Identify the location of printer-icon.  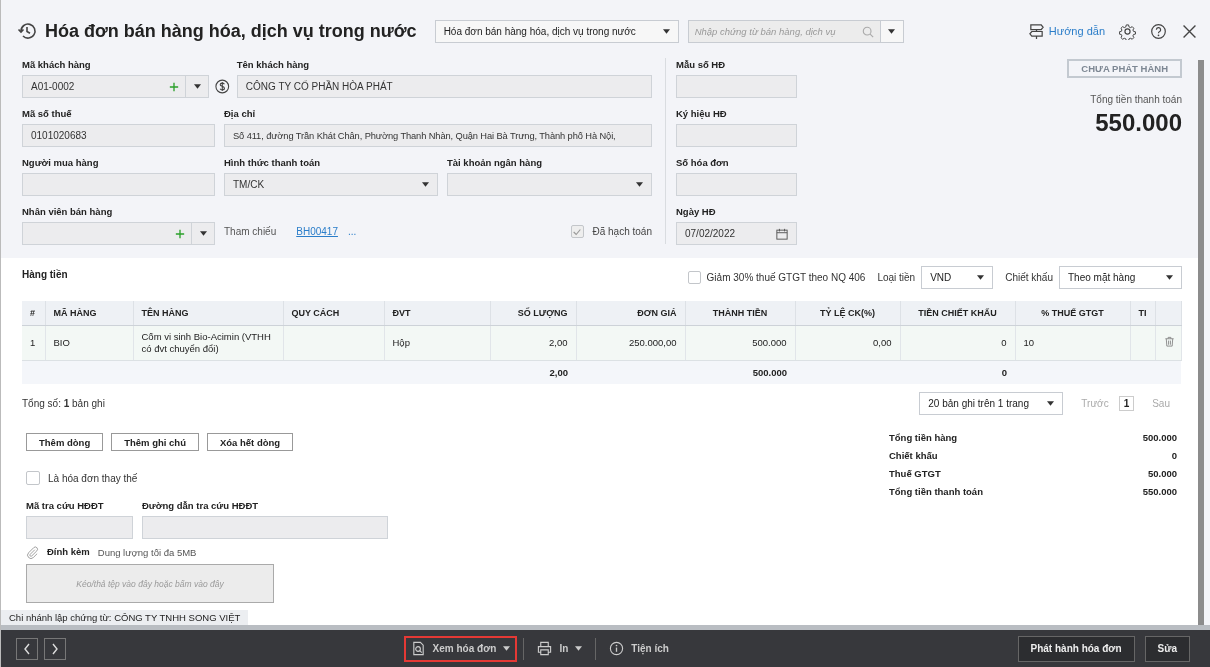
(545, 648).